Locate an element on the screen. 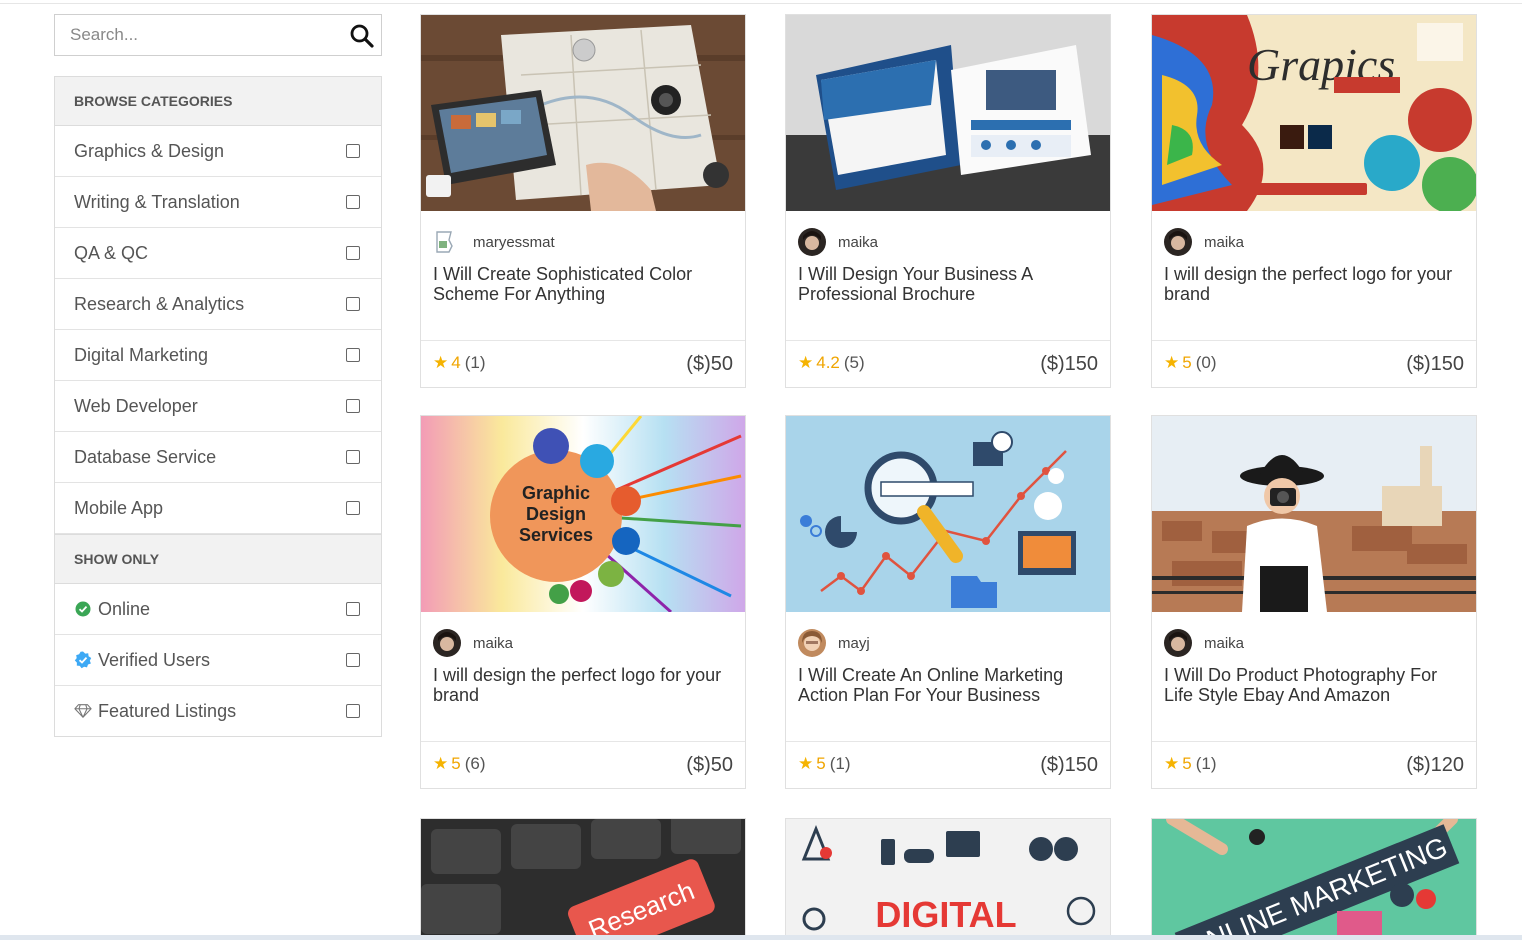 Image resolution: width=1522 pixels, height=940 pixels. thumb-heading: Graphic Design Services is located at coordinates (556, 514).